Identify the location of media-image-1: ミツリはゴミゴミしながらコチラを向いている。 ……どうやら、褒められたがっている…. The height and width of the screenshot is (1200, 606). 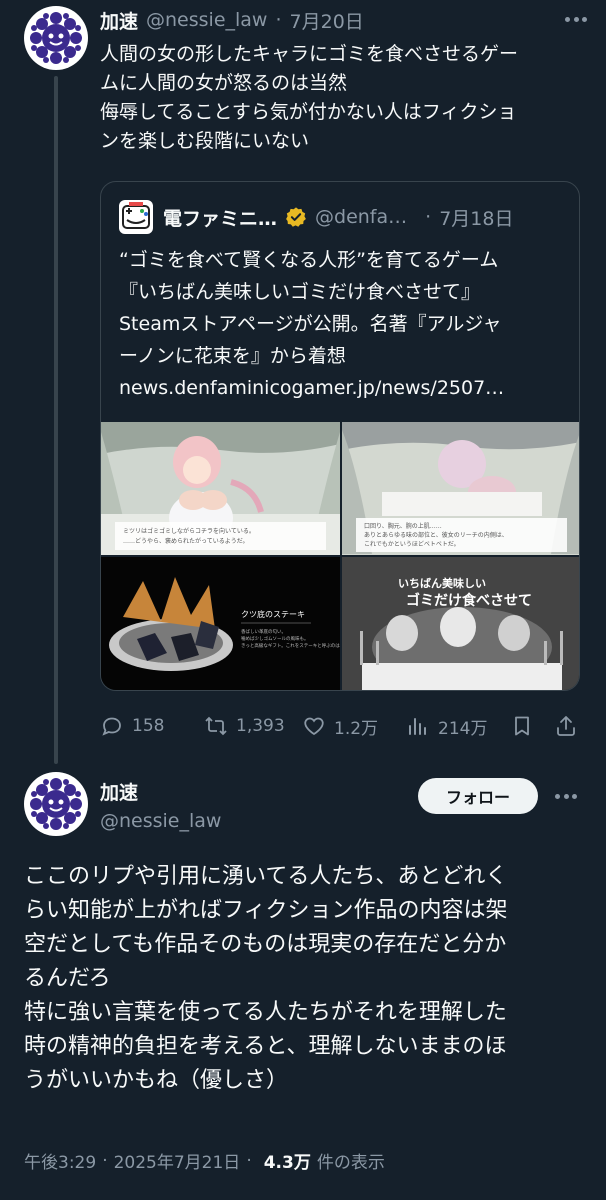
(220, 488).